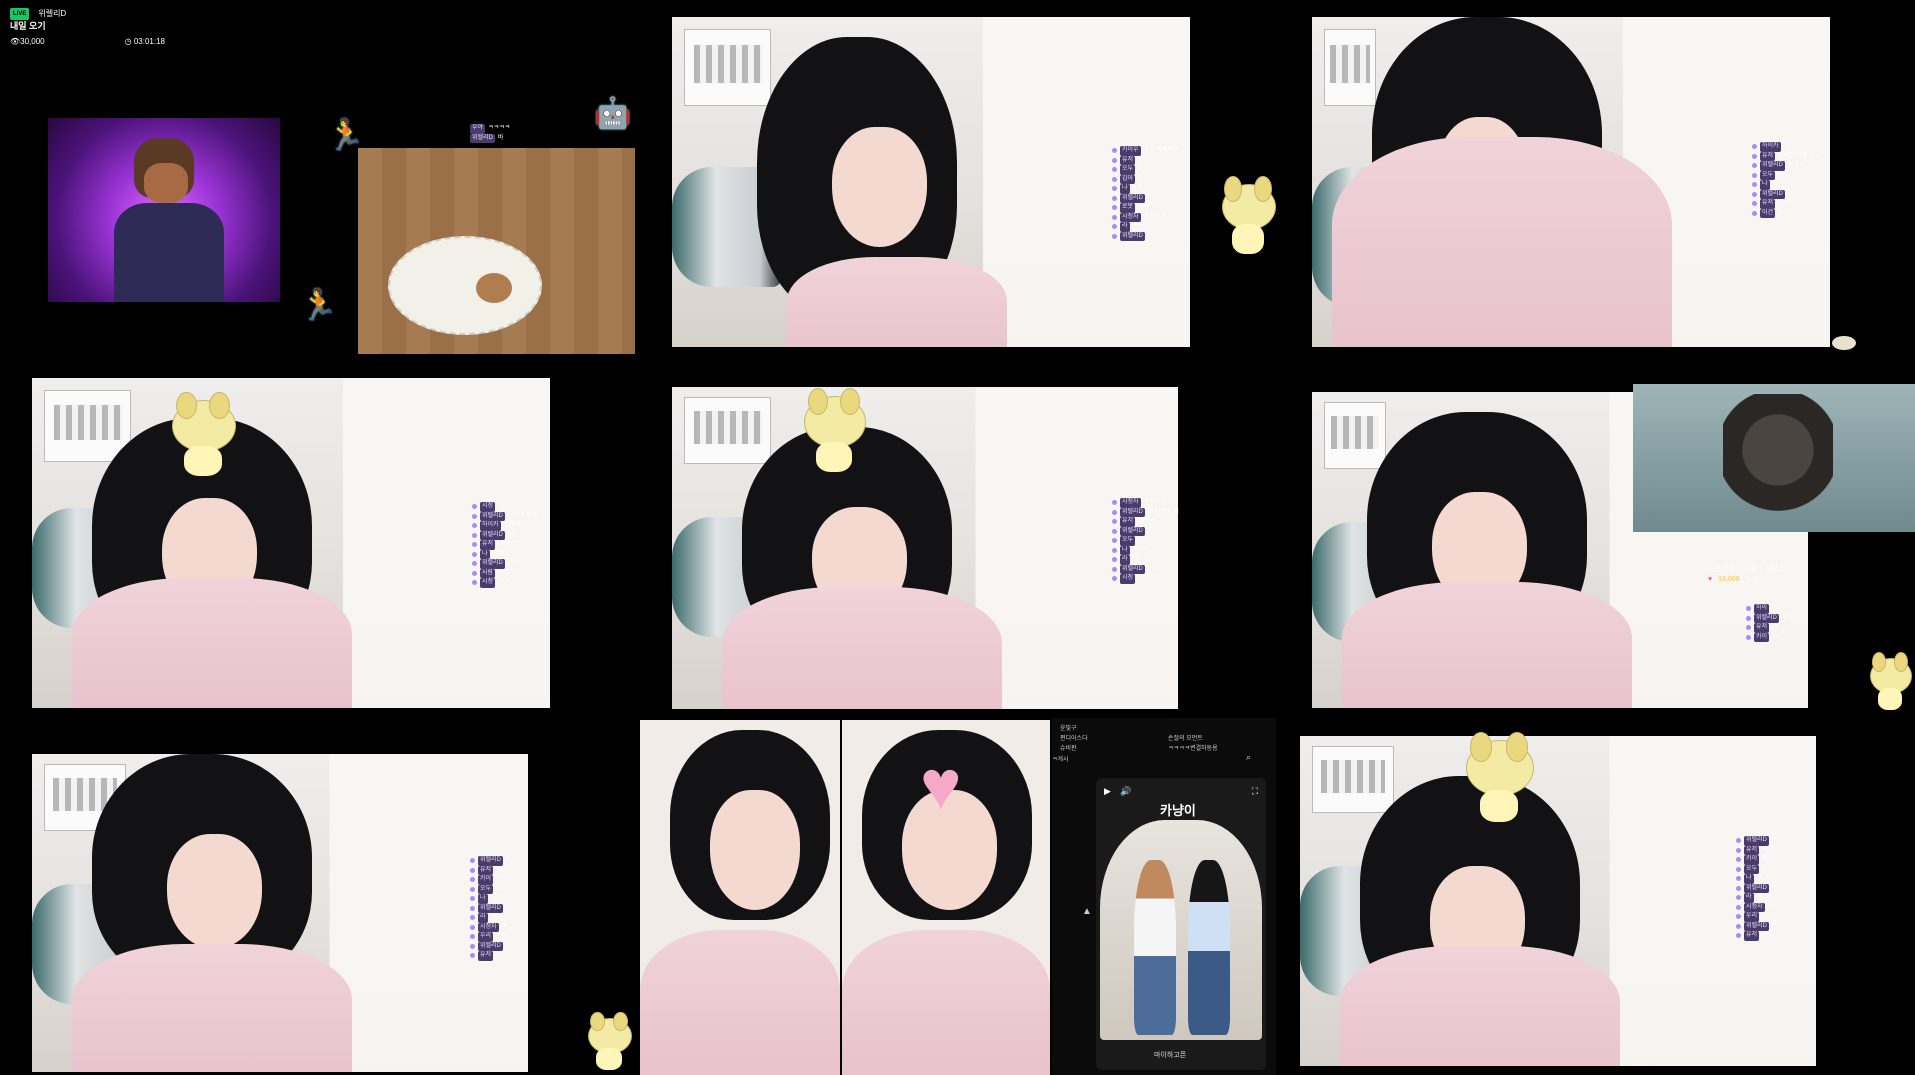 The height and width of the screenshot is (1075, 1915). What do you see at coordinates (1155, 947) in the screenshot?
I see `dancer-left` at bounding box center [1155, 947].